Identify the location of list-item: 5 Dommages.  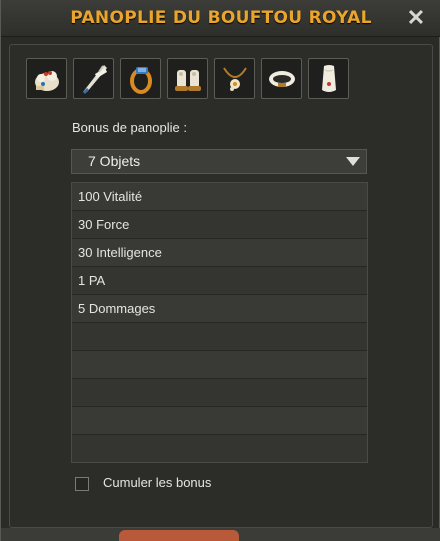
(219, 309).